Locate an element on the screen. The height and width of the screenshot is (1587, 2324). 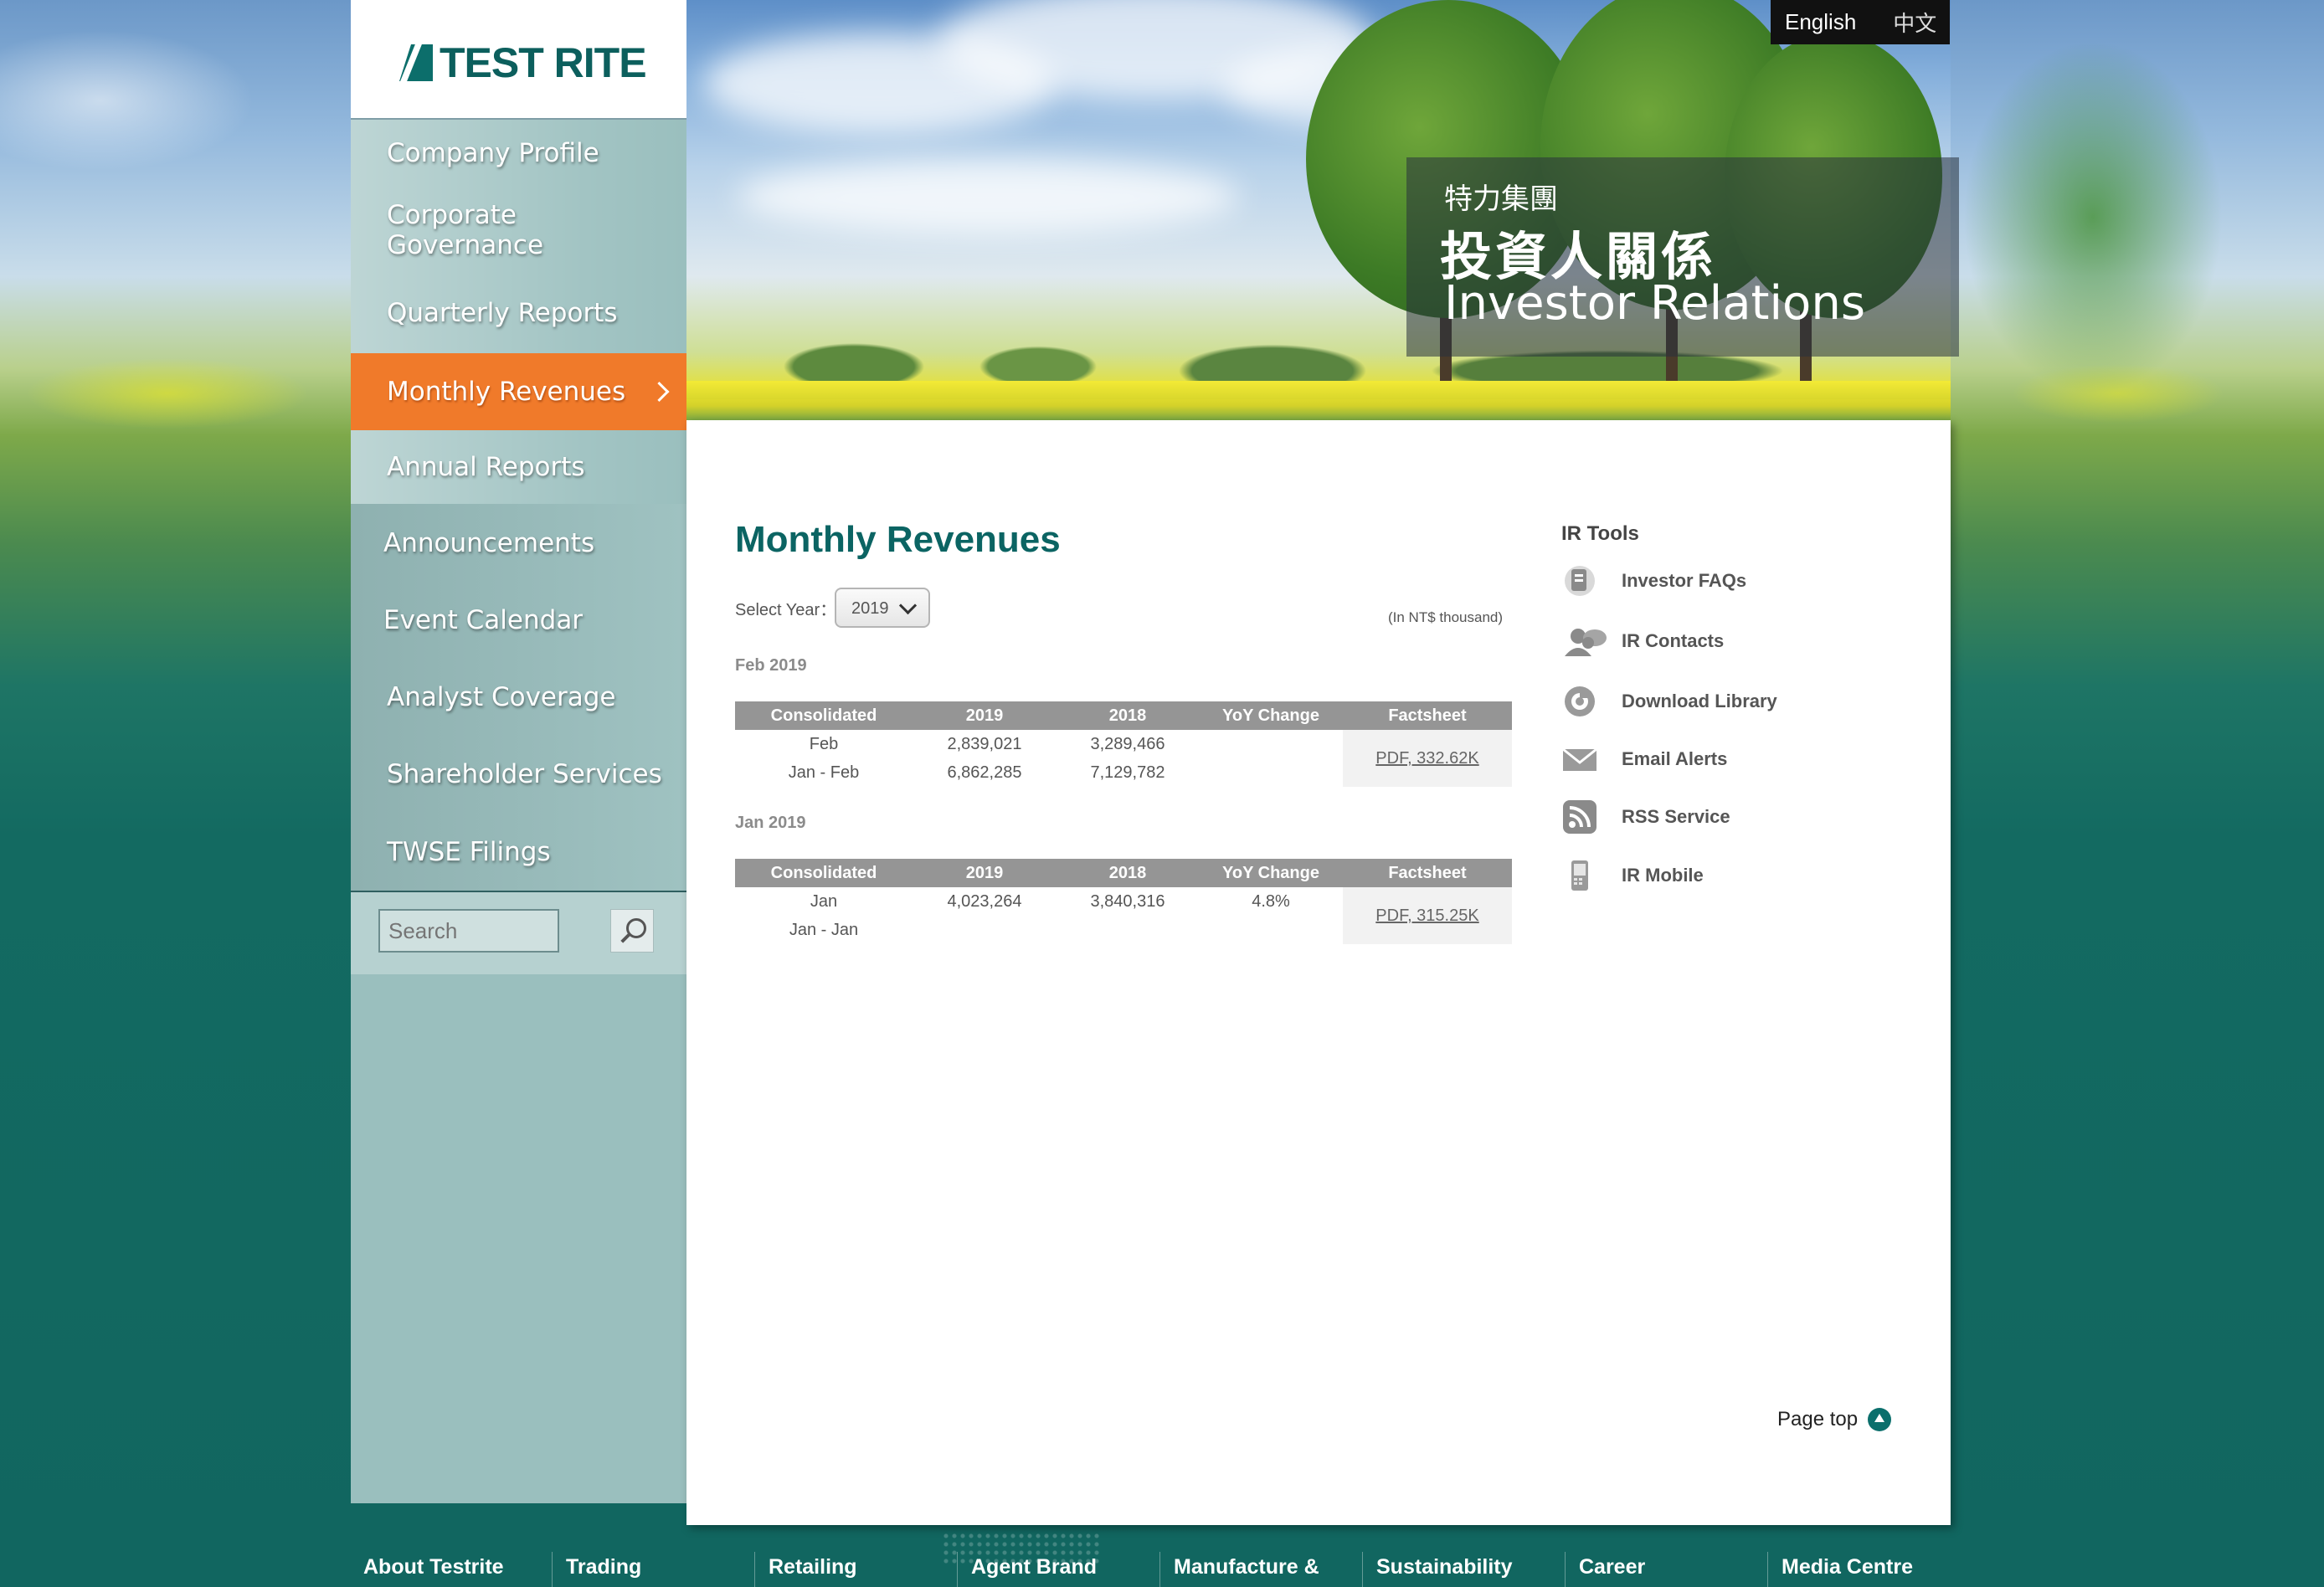
testrite-logo: TEST RITE is located at coordinates (518, 63).